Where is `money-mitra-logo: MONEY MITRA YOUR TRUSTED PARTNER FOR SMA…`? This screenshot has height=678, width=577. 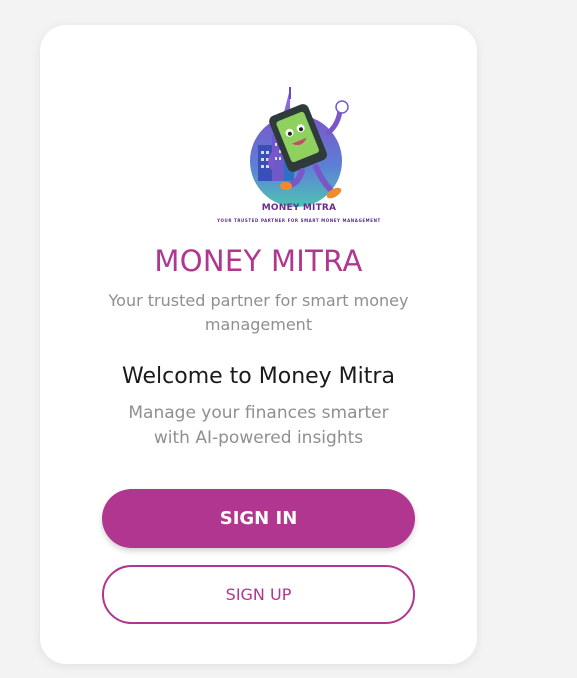
money-mitra-logo: MONEY MITRA YOUR TRUSTED PARTNER FOR SMA… is located at coordinates (299, 157).